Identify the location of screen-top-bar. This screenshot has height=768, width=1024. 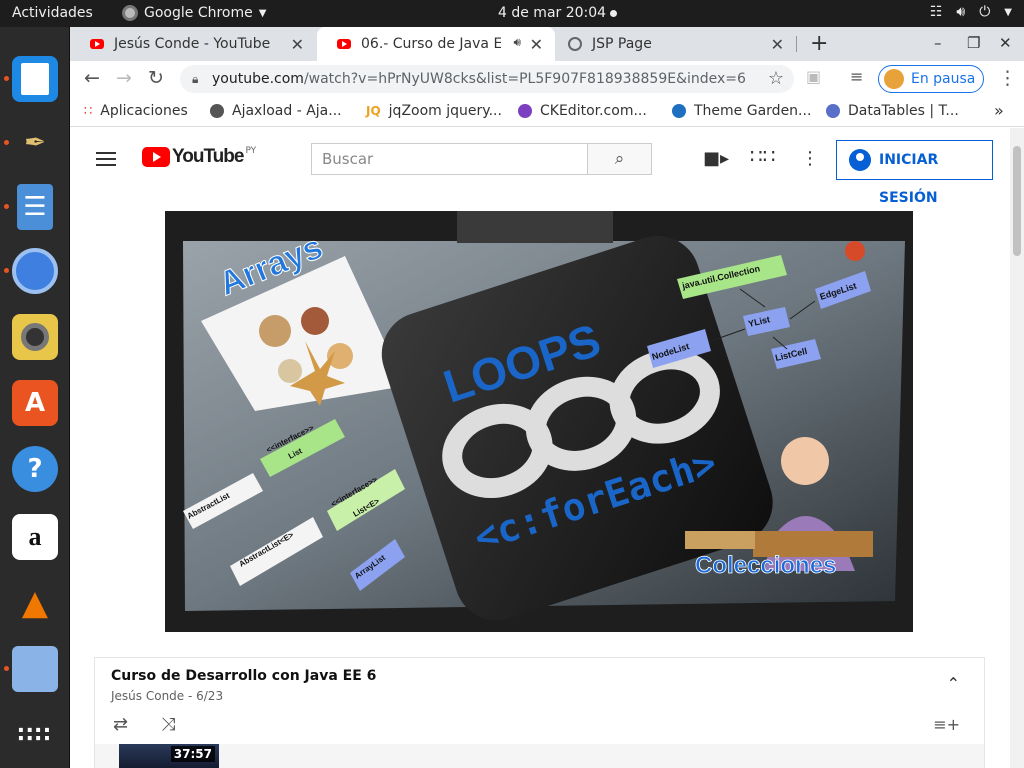
(535, 227).